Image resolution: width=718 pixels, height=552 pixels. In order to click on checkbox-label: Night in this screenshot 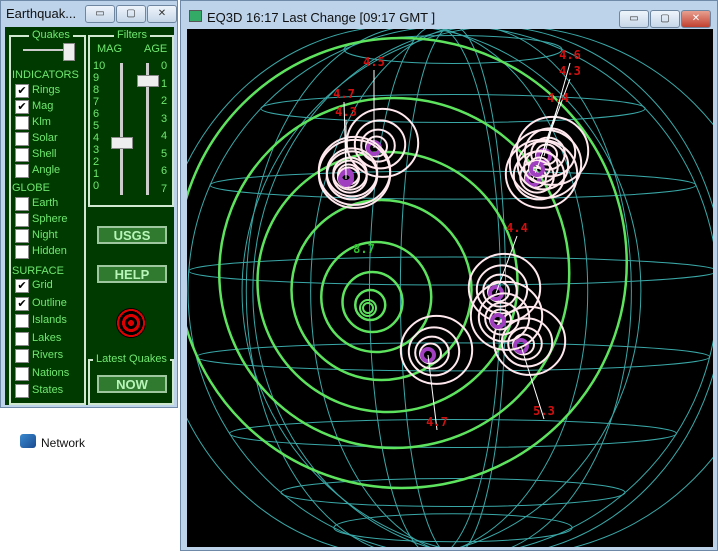, I will do `click(45, 235)`.